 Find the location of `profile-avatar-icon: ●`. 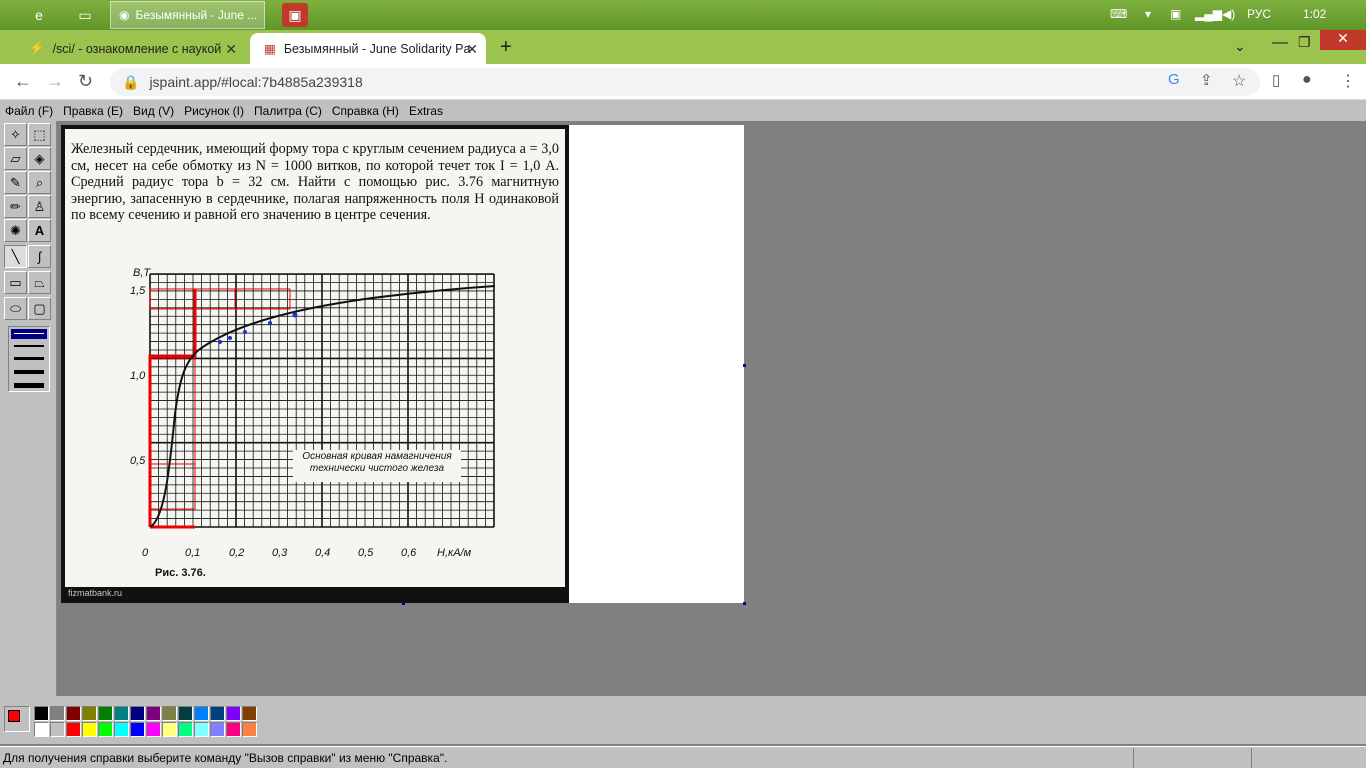

profile-avatar-icon: ● is located at coordinates (1307, 80).